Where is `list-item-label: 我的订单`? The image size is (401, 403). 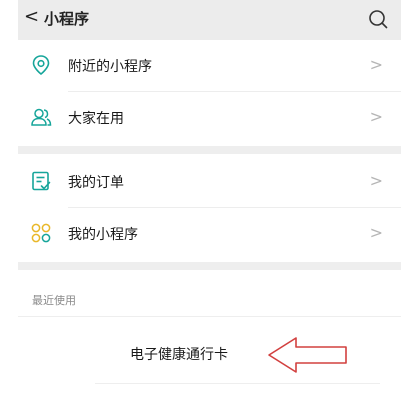
list-item-label: 我的订单 is located at coordinates (96, 183).